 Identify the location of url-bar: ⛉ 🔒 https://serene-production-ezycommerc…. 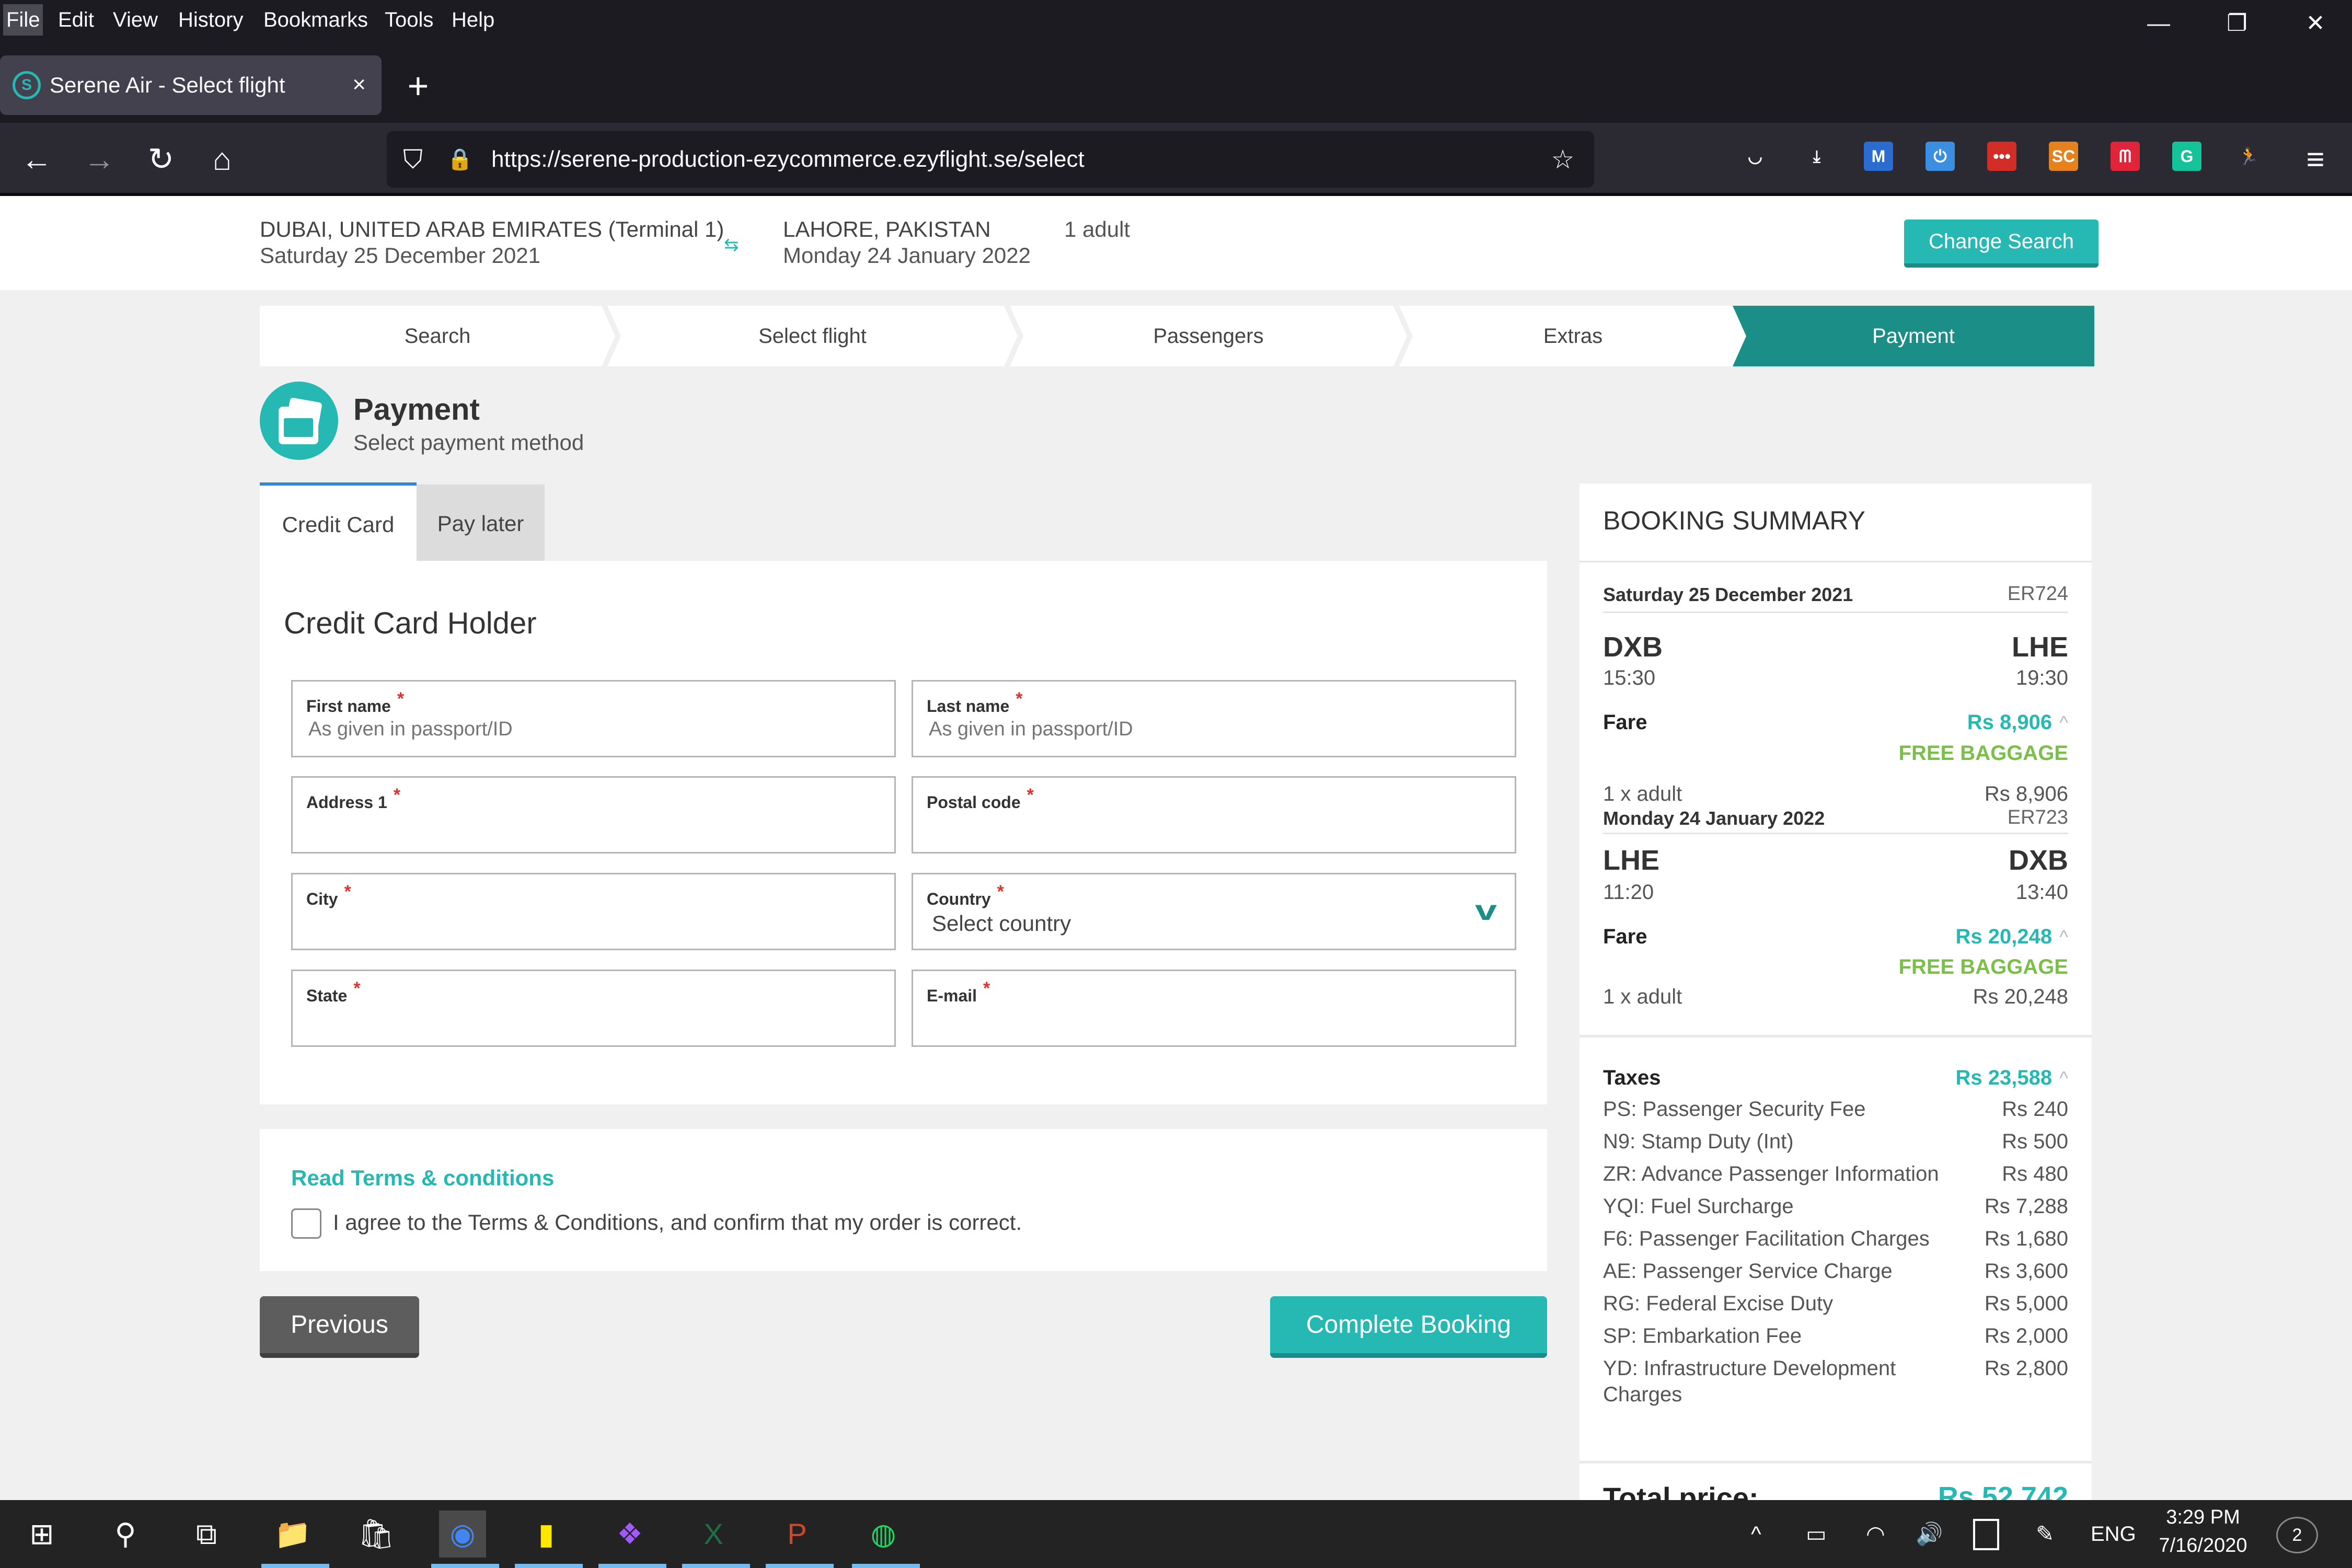
(990, 159).